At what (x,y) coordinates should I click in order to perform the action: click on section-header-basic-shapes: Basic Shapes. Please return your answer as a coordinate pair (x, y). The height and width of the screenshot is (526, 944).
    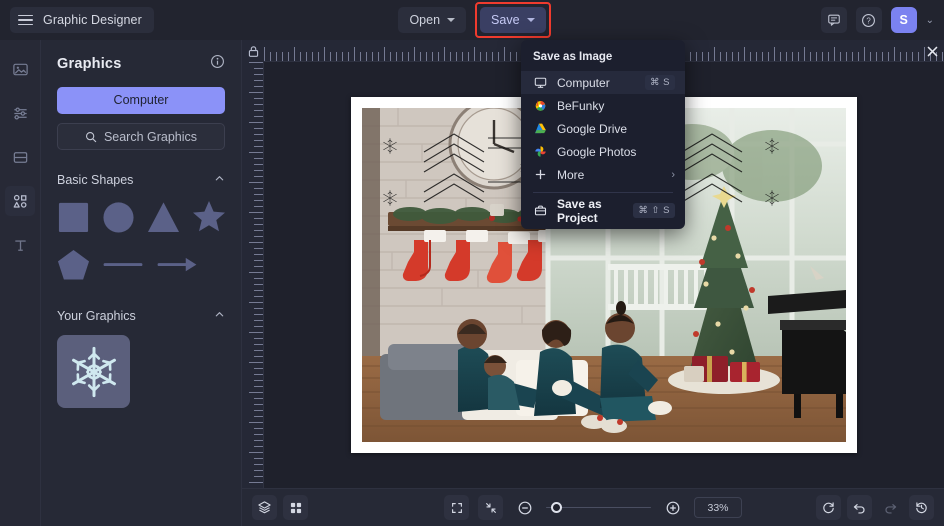
    Looking at the image, I should click on (141, 180).